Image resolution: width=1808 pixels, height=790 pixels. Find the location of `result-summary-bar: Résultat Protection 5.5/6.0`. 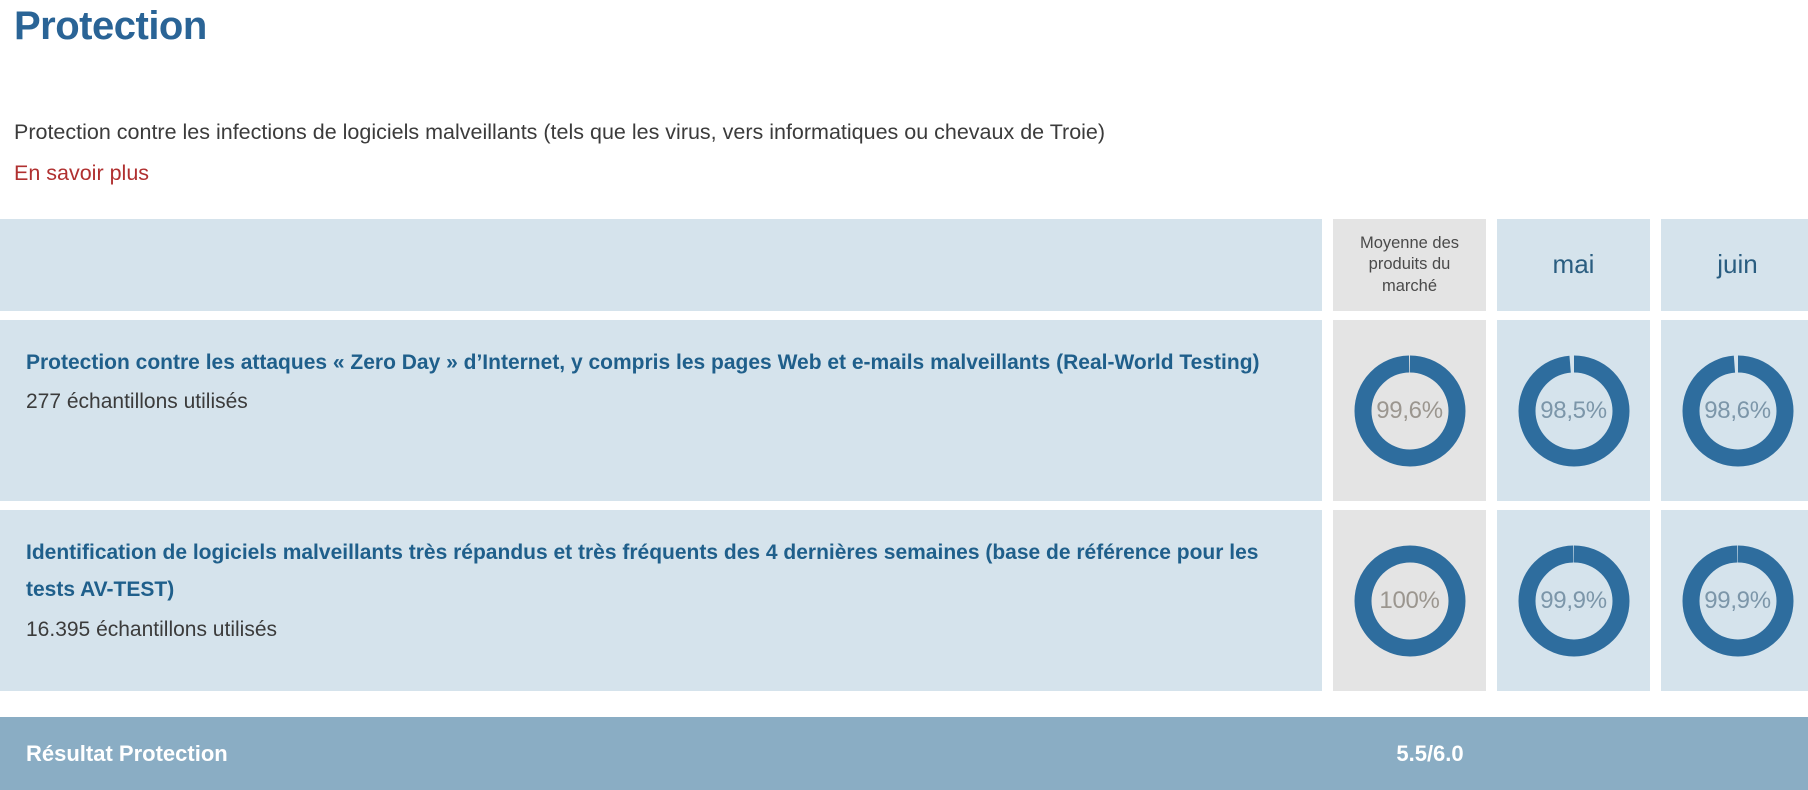

result-summary-bar: Résultat Protection 5.5/6.0 is located at coordinates (904, 753).